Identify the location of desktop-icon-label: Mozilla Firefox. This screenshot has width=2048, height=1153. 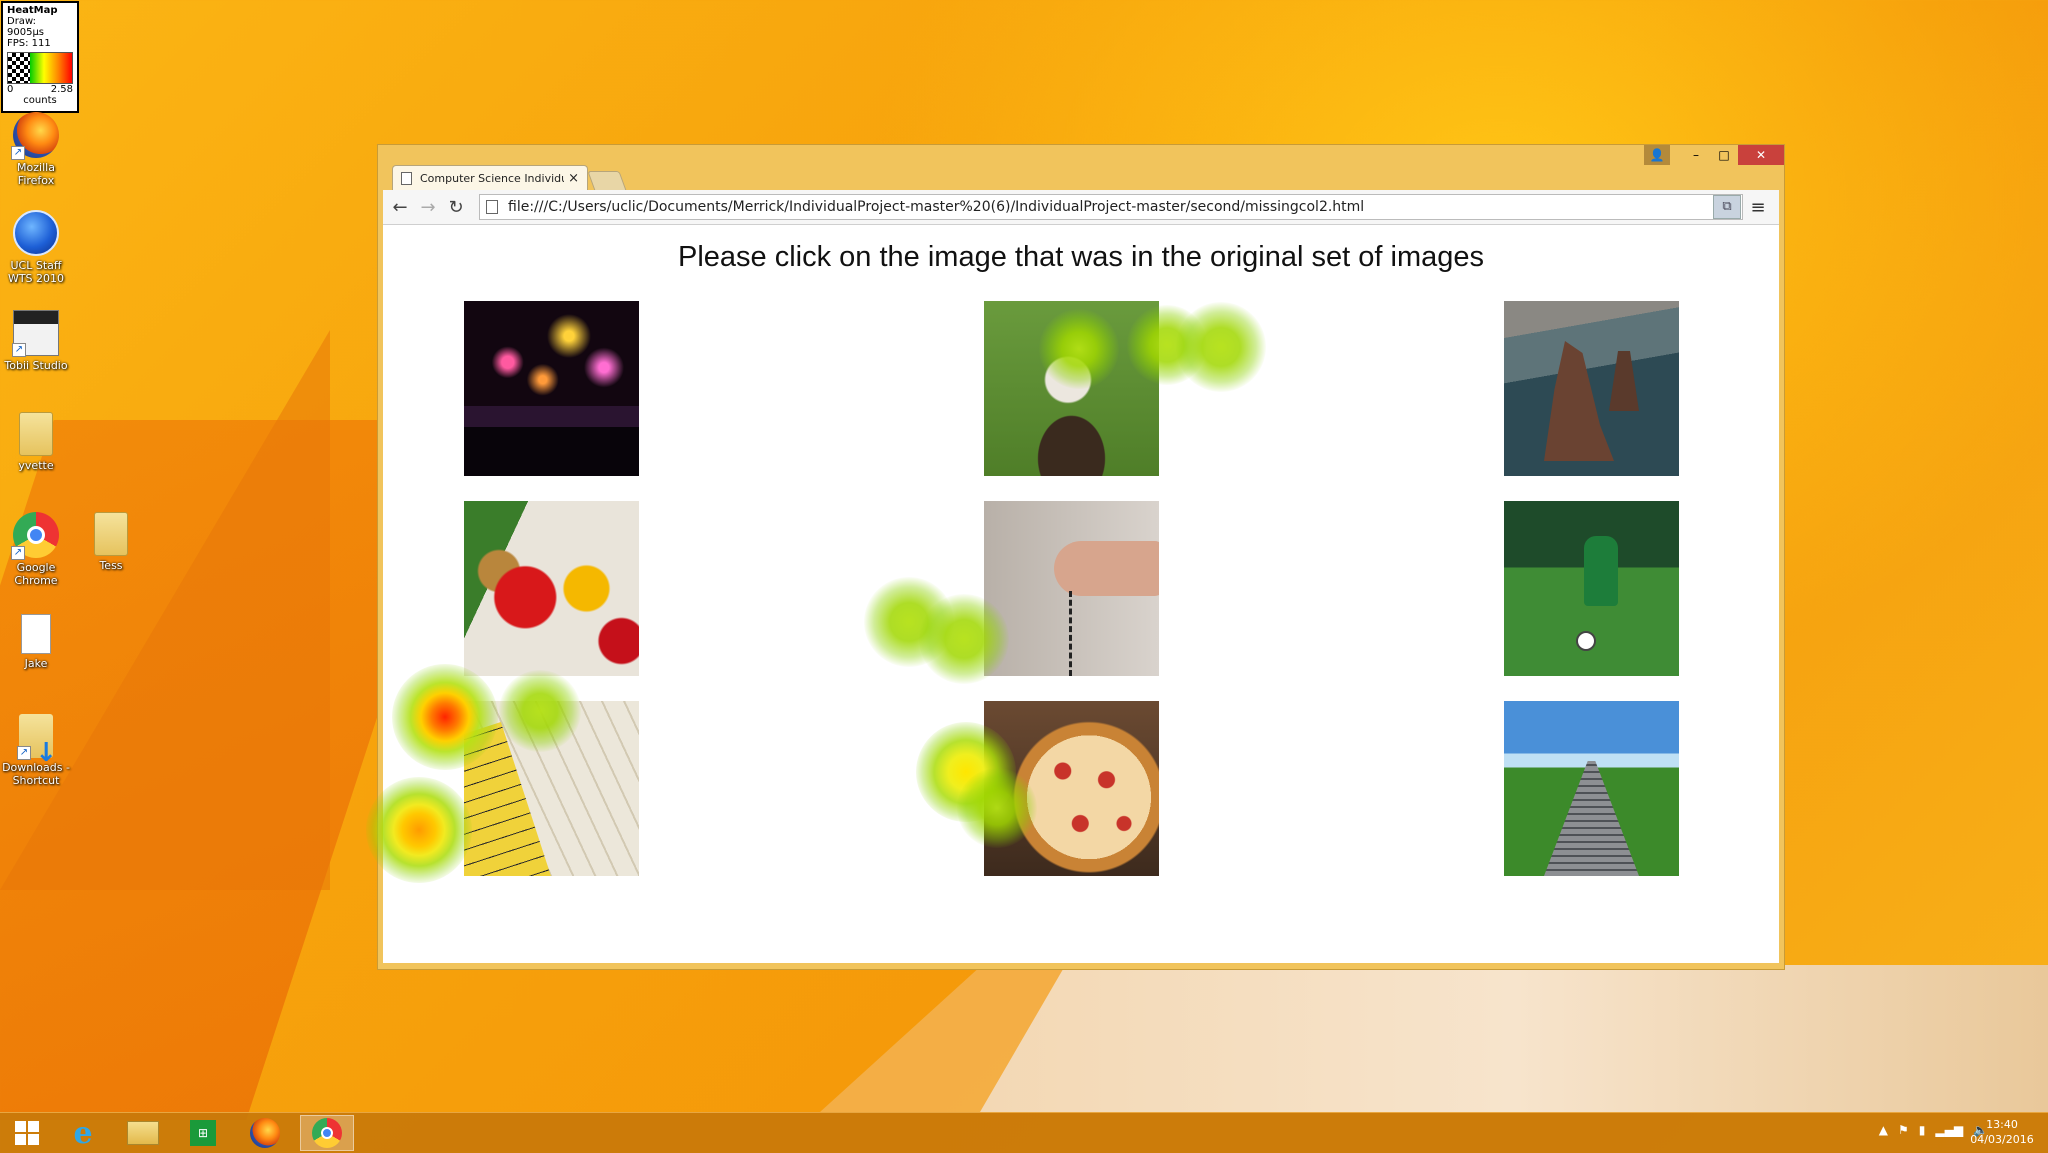
(36, 174).